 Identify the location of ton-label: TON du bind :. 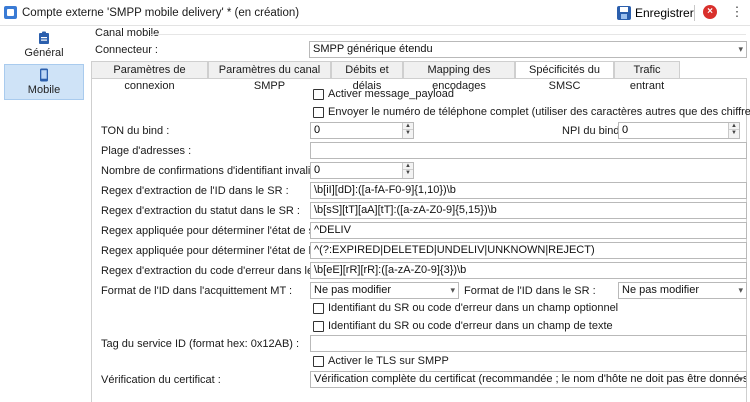
(135, 131).